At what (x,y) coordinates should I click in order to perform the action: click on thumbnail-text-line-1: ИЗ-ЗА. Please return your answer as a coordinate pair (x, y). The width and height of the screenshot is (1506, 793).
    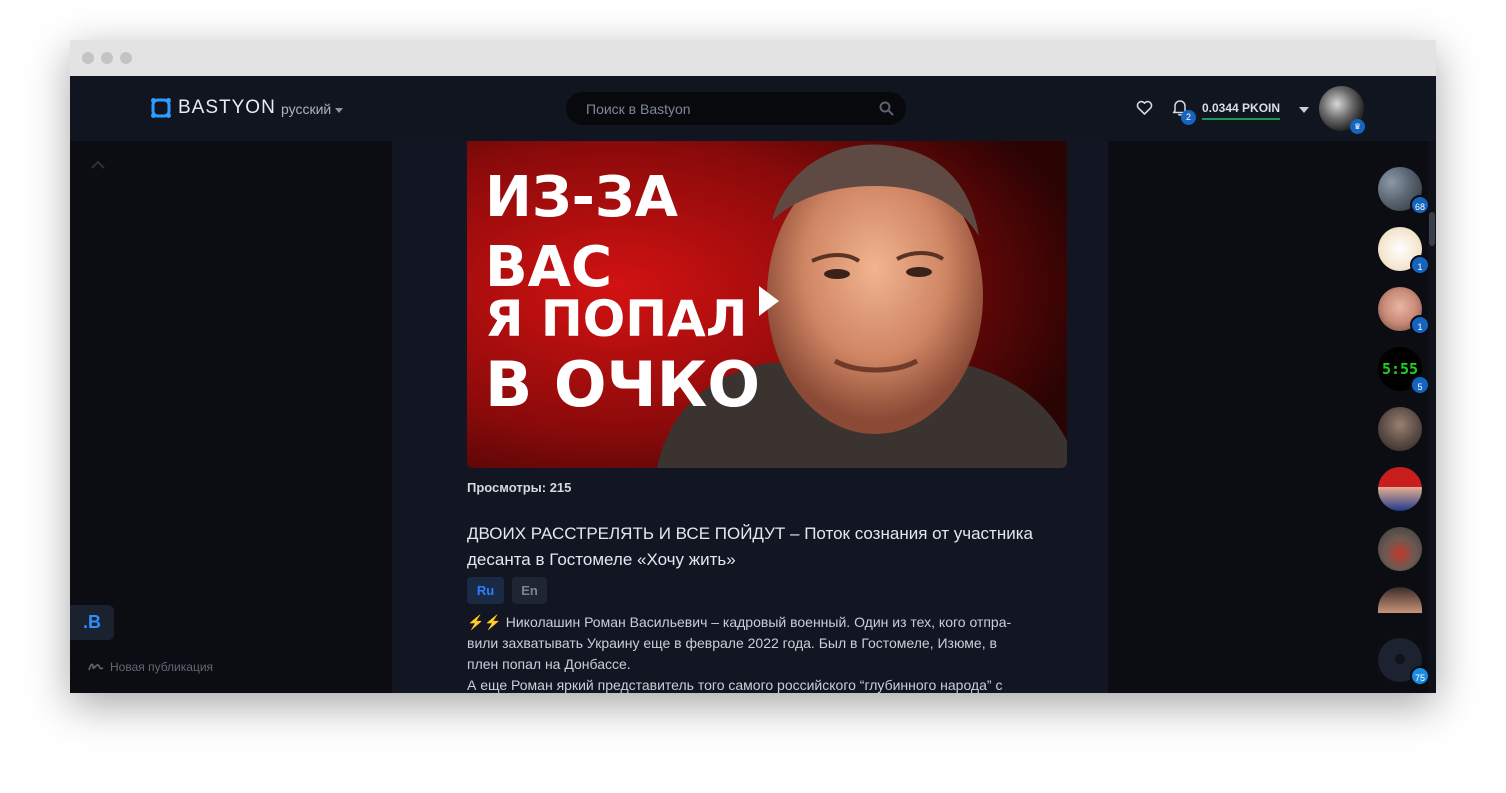
    Looking at the image, I should click on (582, 197).